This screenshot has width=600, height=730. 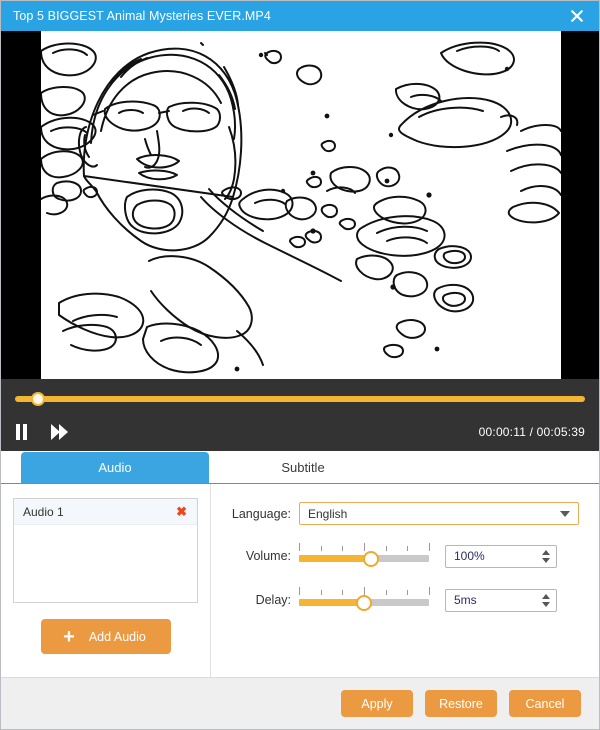 I want to click on restore-button: Restore, so click(x=461, y=703).